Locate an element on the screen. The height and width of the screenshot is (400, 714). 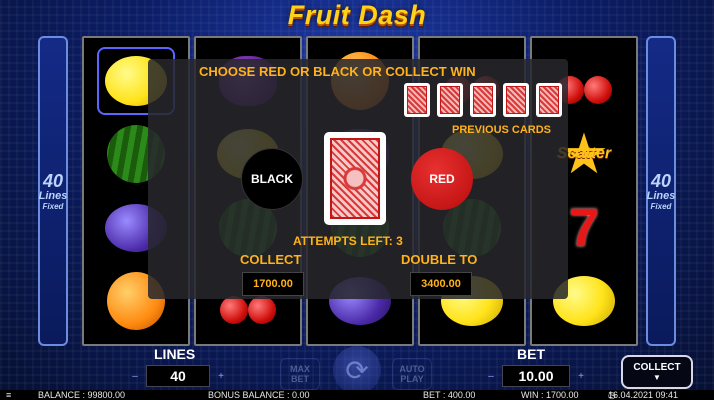
red-button: RED is located at coordinates (442, 179).